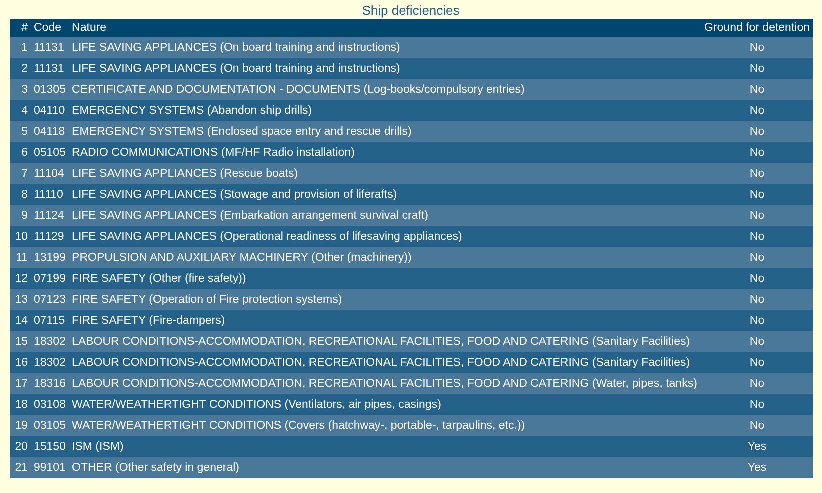 Image resolution: width=822 pixels, height=493 pixels. I want to click on table-cell: 05105, so click(50, 152).